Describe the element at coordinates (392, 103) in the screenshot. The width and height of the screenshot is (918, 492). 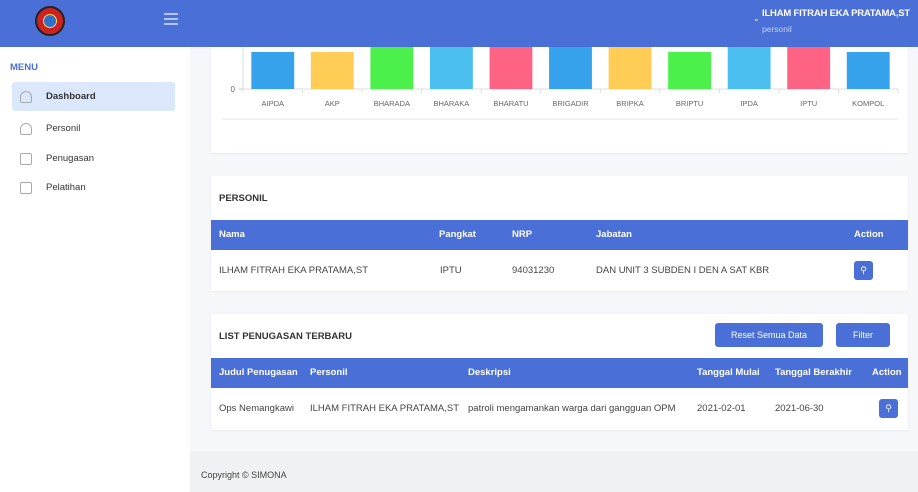
I see `x-tick-label: BHARADA` at that location.